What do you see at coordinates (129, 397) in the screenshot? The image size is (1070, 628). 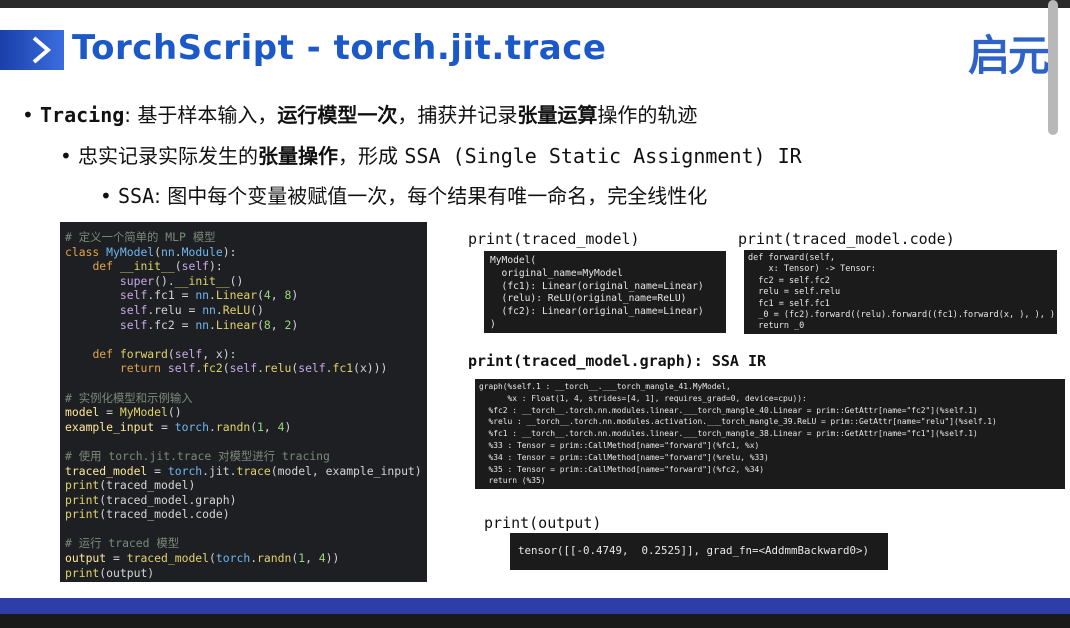 I see `code-comment: # 实例化模型和示例输入` at bounding box center [129, 397].